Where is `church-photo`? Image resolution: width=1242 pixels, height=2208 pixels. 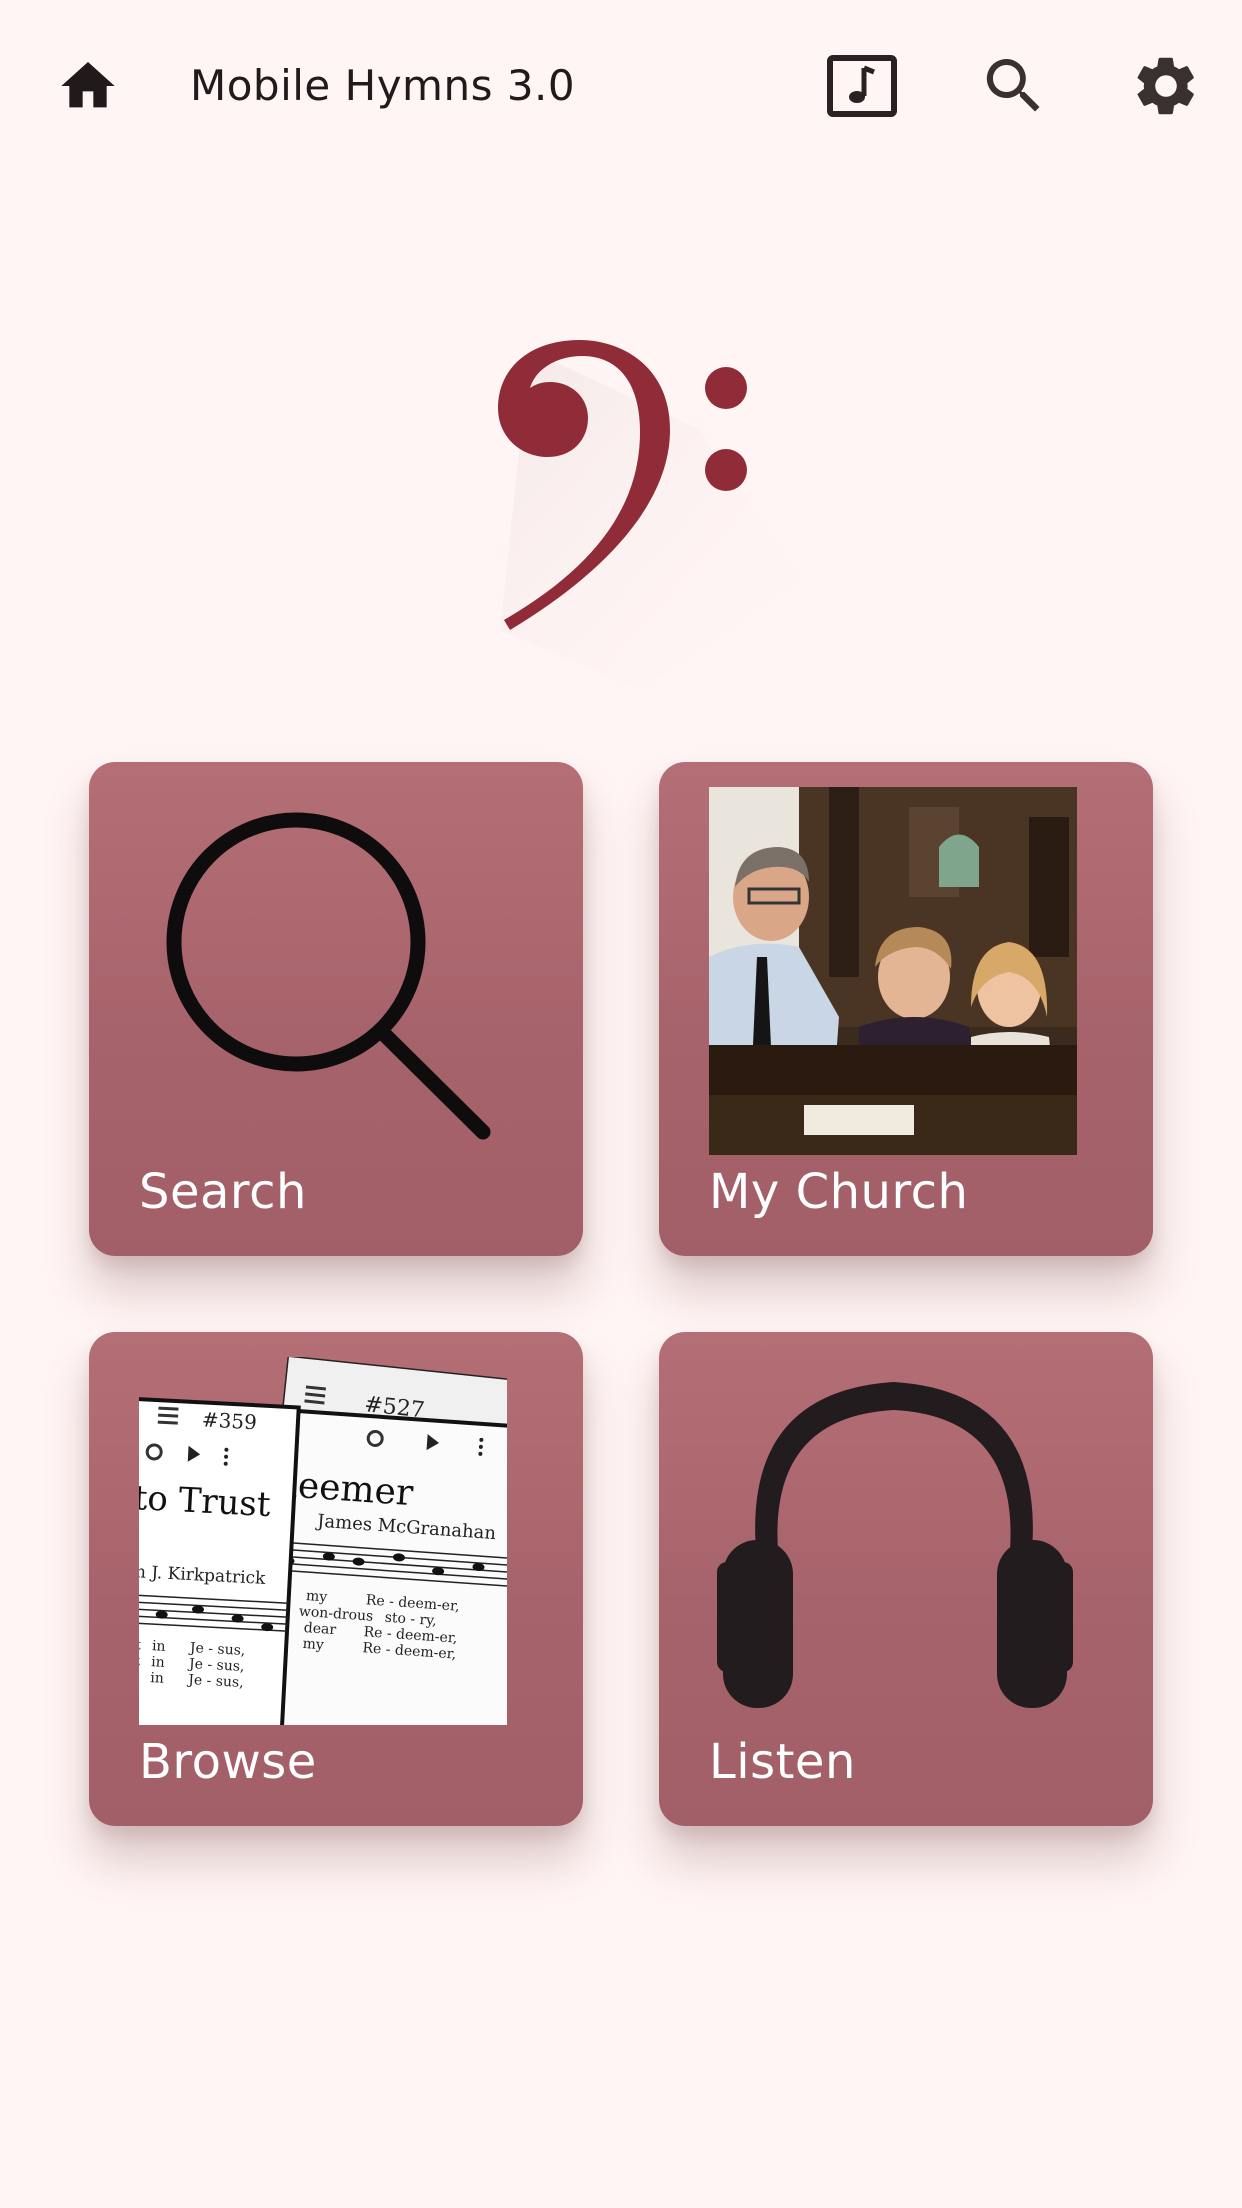 church-photo is located at coordinates (893, 971).